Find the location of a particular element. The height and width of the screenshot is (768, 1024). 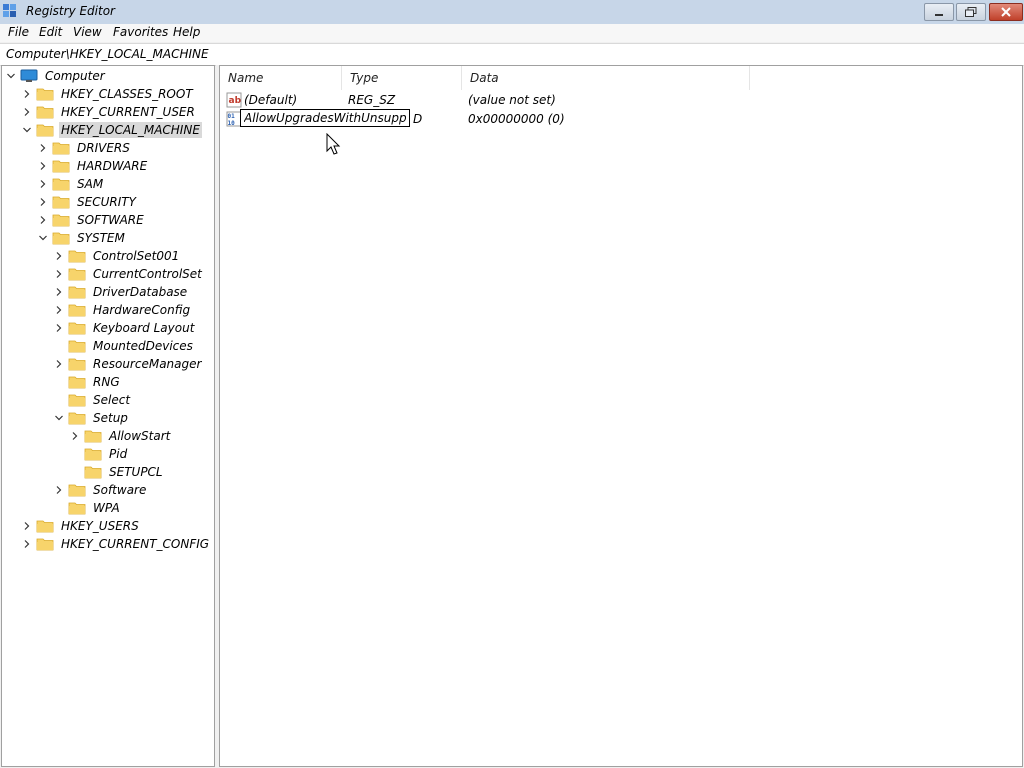

tree-node-computer: Computer is located at coordinates (56, 76).